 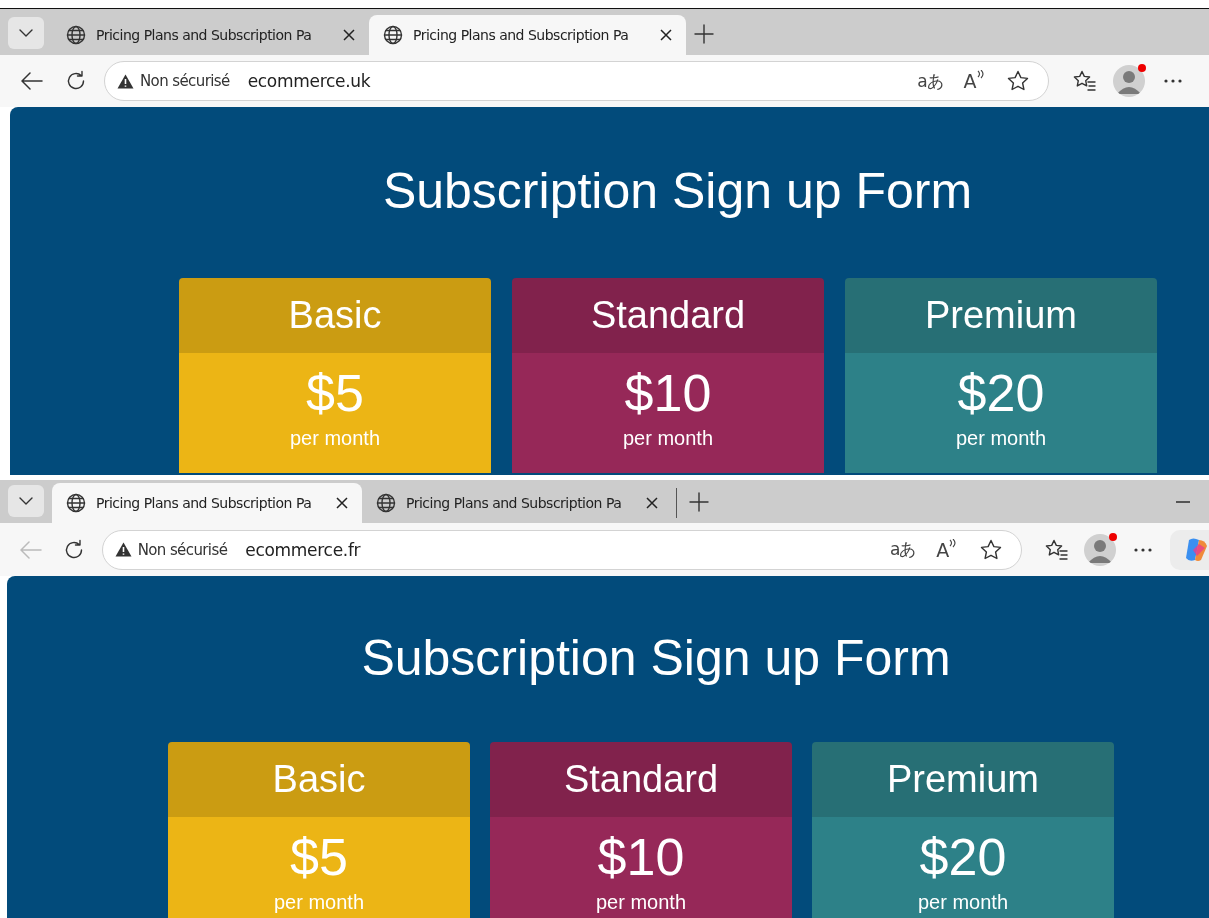 I want to click on url-text: ecommerce.uk, so click(x=577, y=81).